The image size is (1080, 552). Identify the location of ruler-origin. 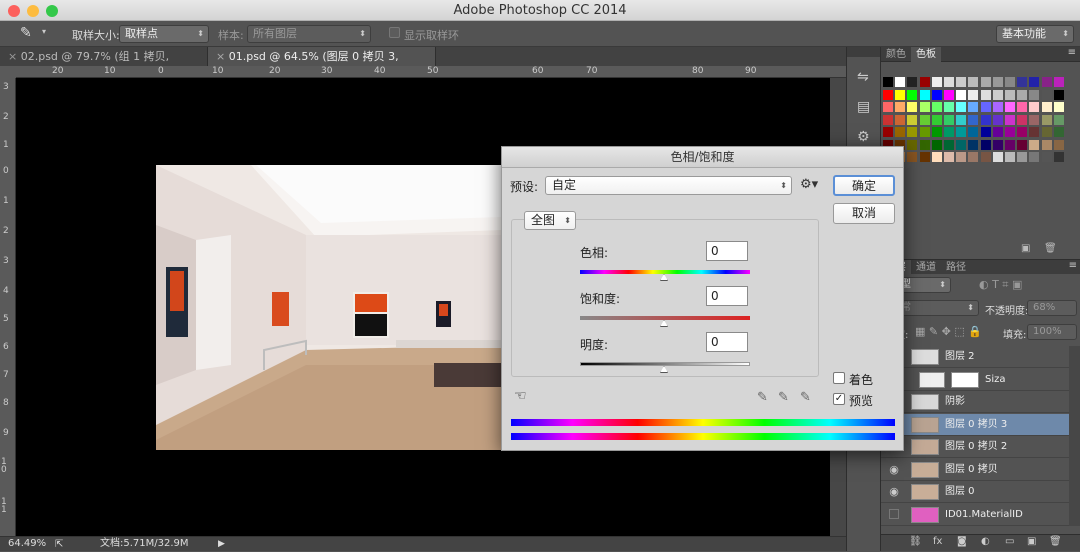
(8, 72).